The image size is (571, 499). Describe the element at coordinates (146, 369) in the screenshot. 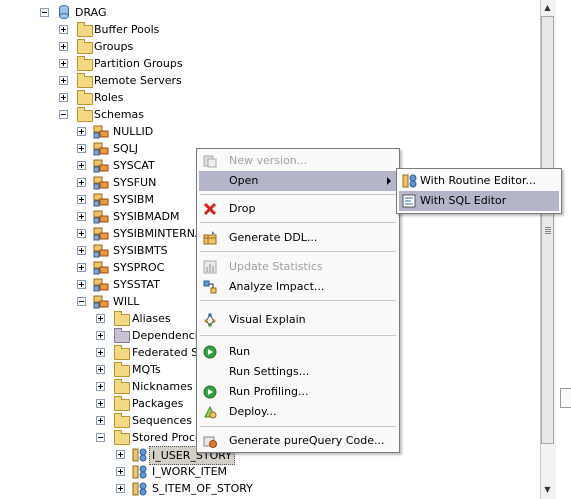

I see `tree-node-label: MQTs` at that location.